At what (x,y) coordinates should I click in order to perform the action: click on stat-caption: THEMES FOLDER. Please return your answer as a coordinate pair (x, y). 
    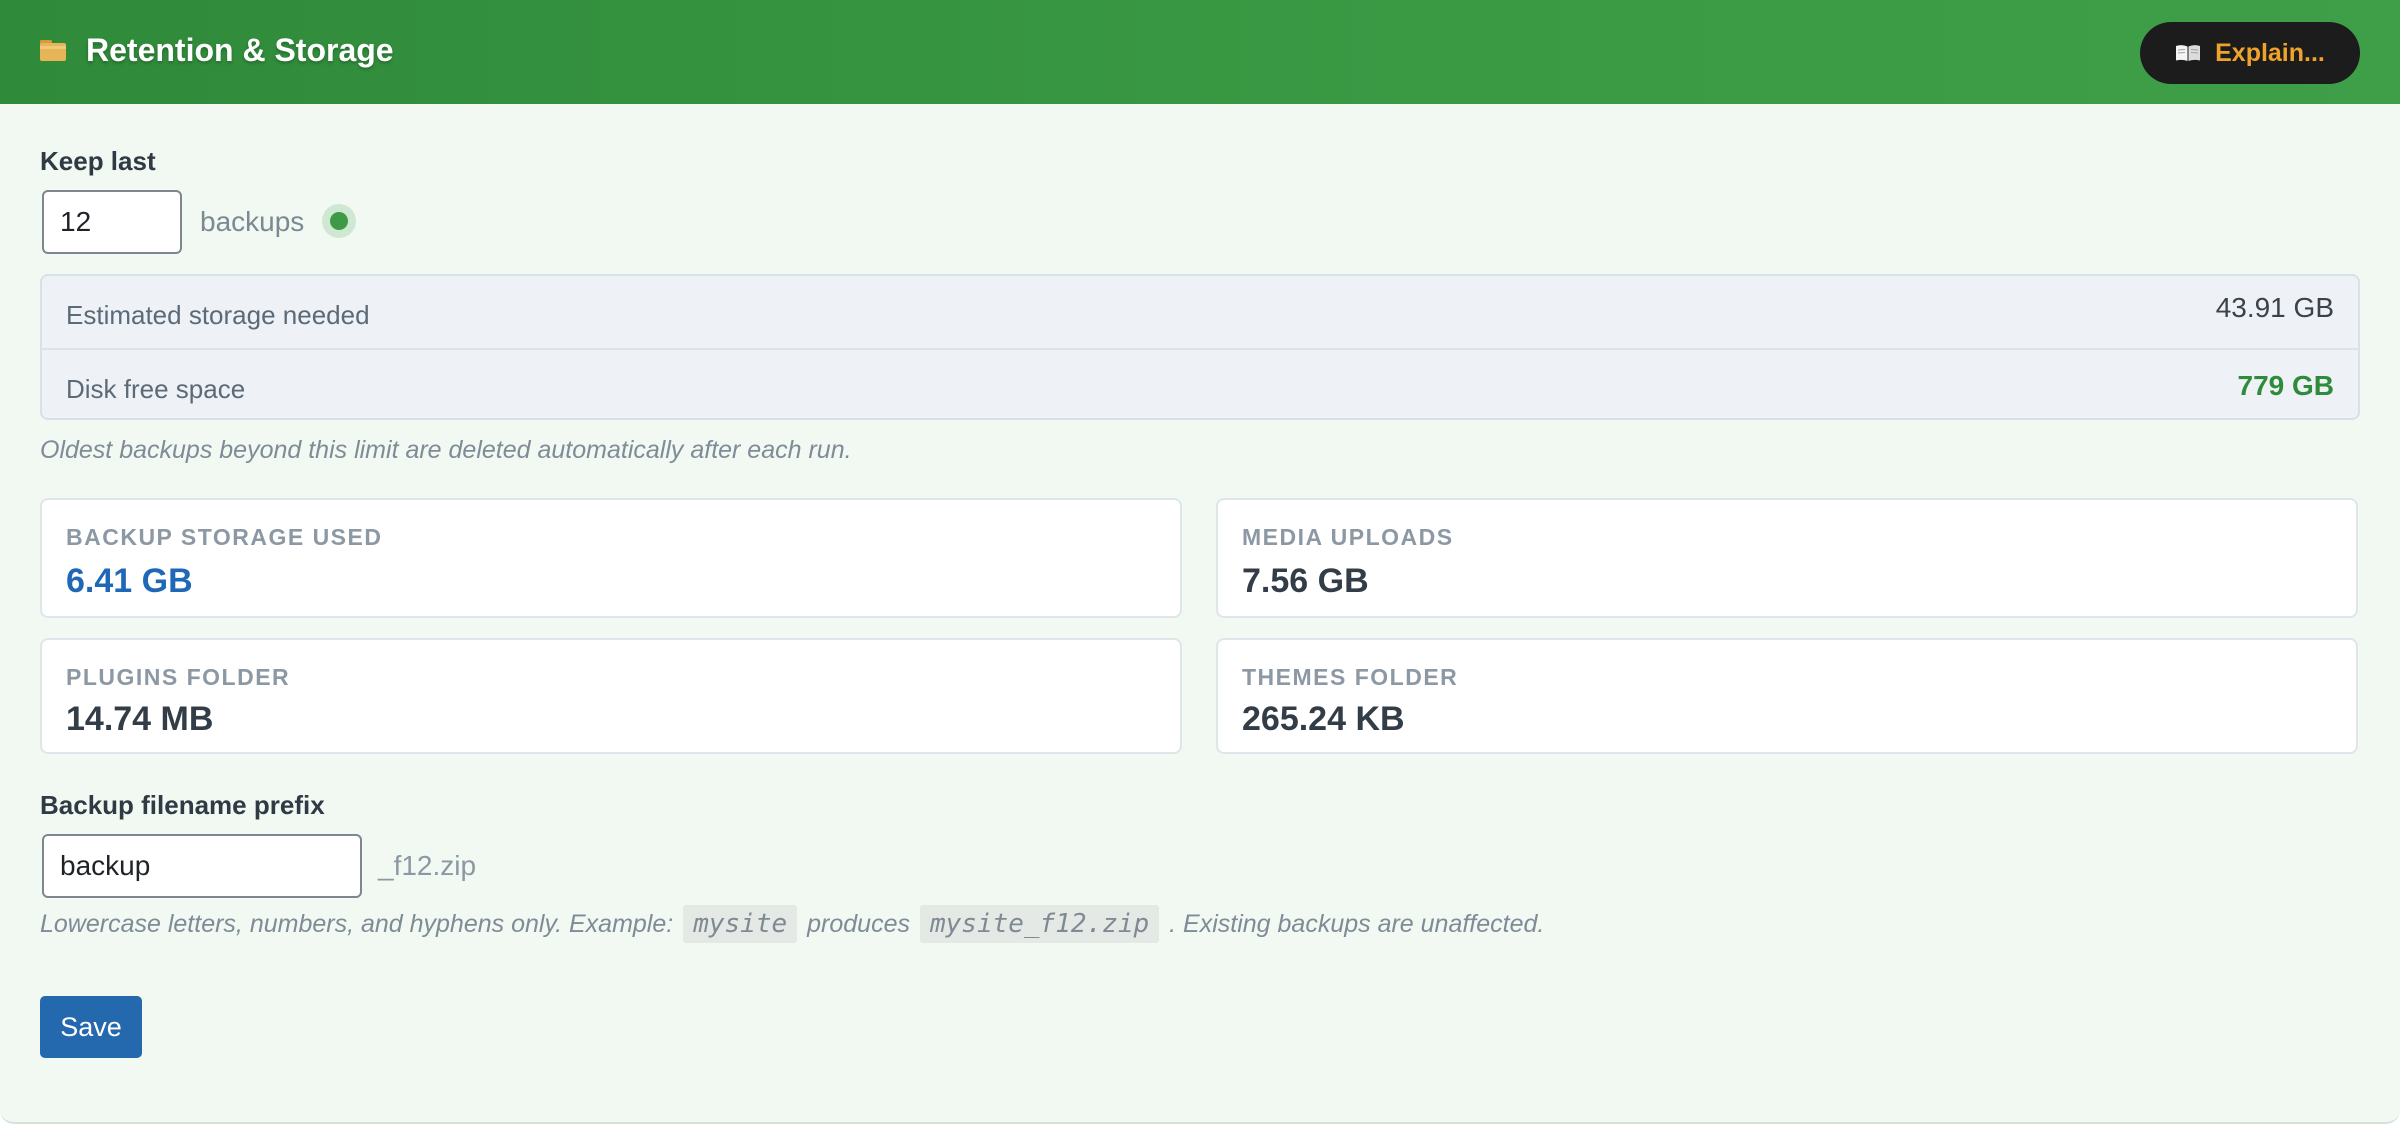
    Looking at the image, I should click on (1350, 677).